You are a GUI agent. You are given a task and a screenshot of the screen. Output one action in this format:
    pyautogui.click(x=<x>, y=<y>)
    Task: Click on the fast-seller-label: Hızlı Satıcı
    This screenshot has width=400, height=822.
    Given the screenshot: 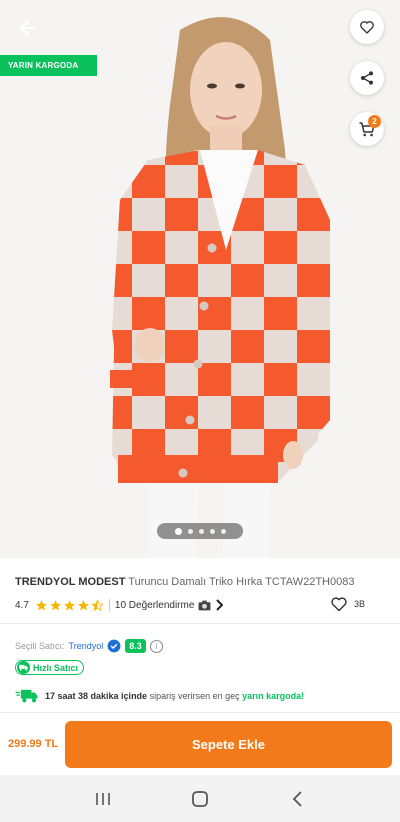 What is the action you would take?
    pyautogui.click(x=56, y=667)
    